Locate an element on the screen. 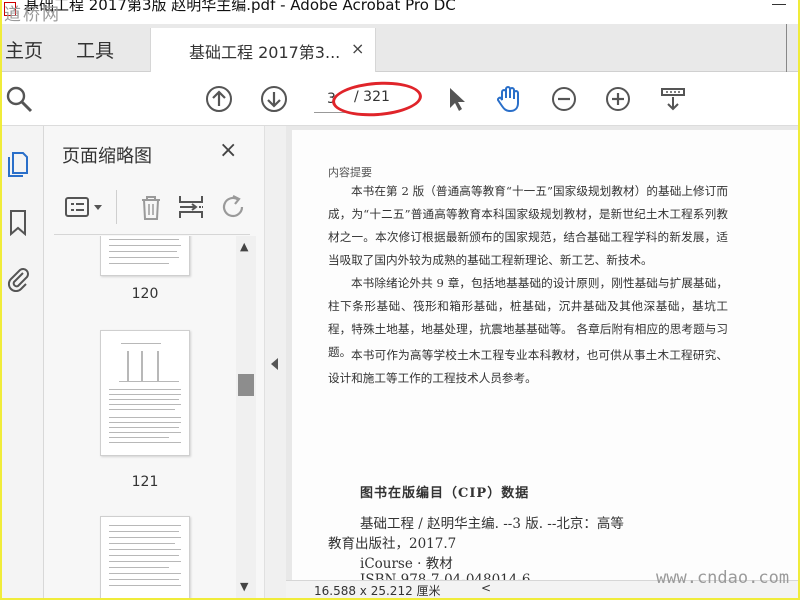 The height and width of the screenshot is (600, 800). zoom-in-icon is located at coordinates (618, 99).